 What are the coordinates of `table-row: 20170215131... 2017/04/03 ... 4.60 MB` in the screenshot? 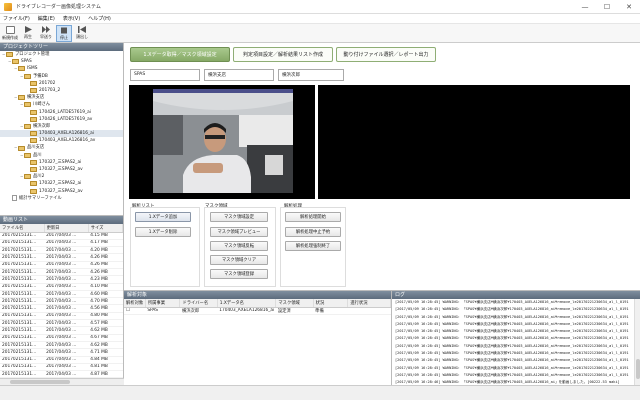 It's located at (61, 294).